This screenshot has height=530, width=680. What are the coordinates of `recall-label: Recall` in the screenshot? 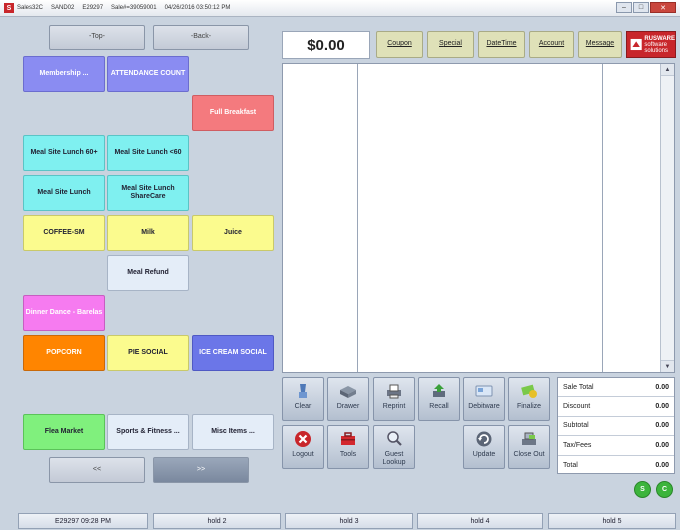 It's located at (439, 406).